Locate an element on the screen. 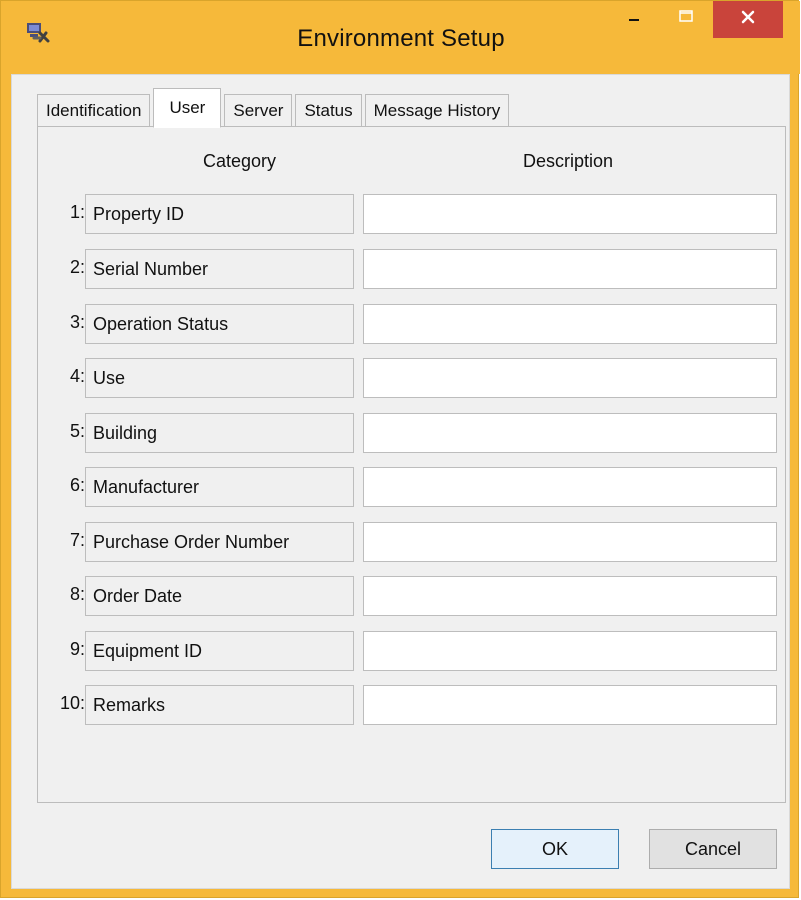  form-row-use: 4: Use is located at coordinates (412, 378).